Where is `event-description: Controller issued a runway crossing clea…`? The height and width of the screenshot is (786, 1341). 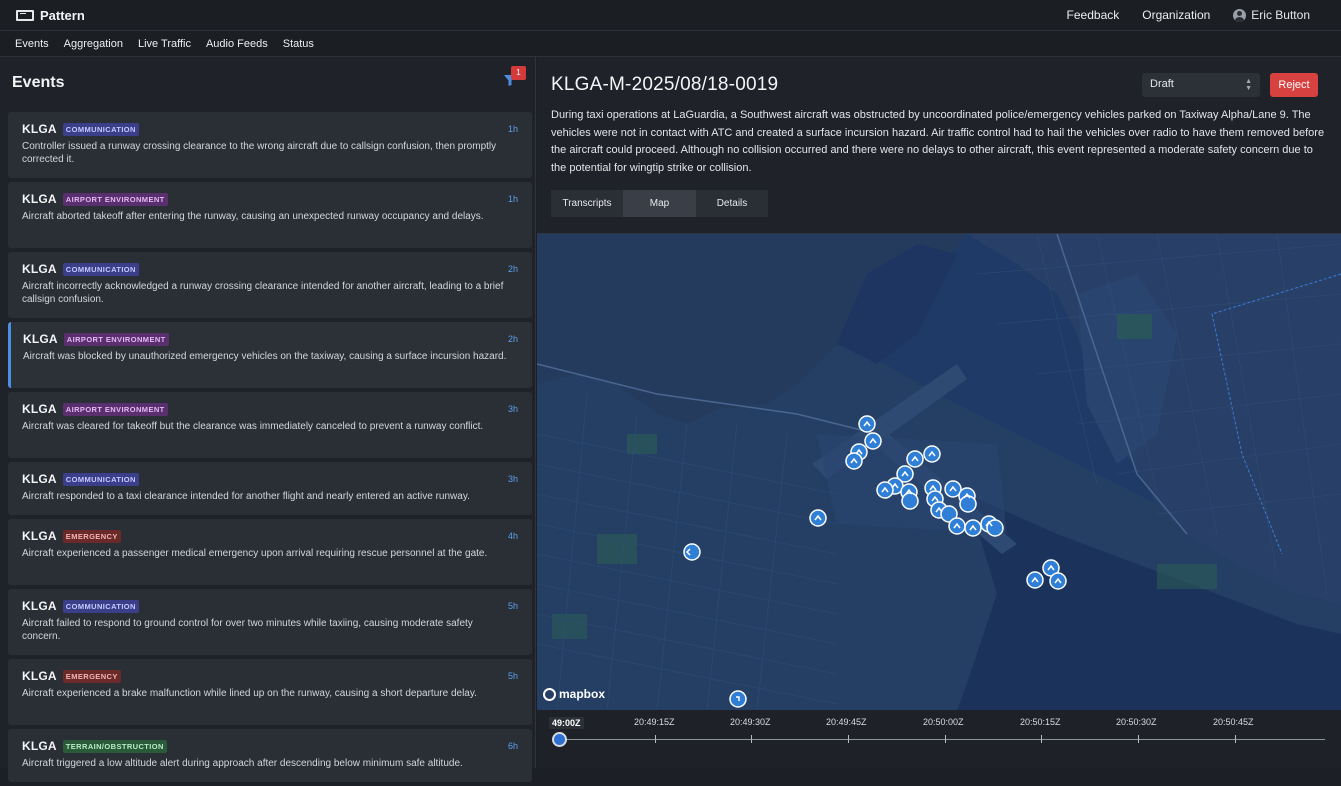
event-description: Controller issued a runway crossing clea… is located at coordinates (259, 153).